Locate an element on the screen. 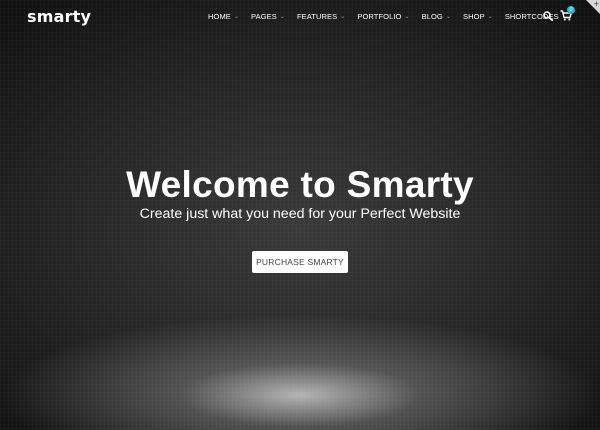 The image size is (600, 430). menu-item-shop: SHOP ⌄ is located at coordinates (478, 16).